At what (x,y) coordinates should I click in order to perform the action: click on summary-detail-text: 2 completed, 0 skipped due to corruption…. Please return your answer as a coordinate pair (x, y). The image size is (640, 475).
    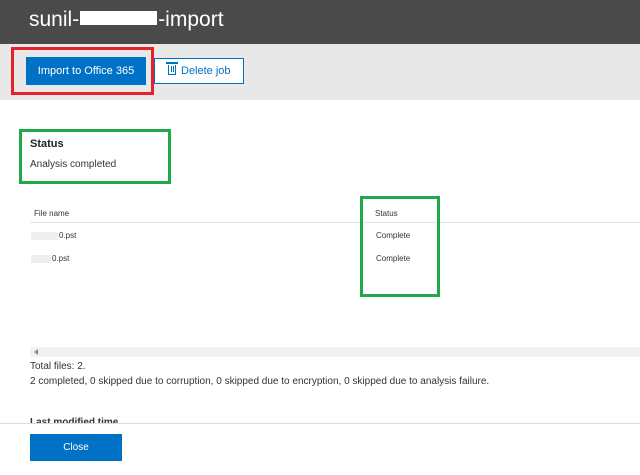
    Looking at the image, I should click on (260, 381).